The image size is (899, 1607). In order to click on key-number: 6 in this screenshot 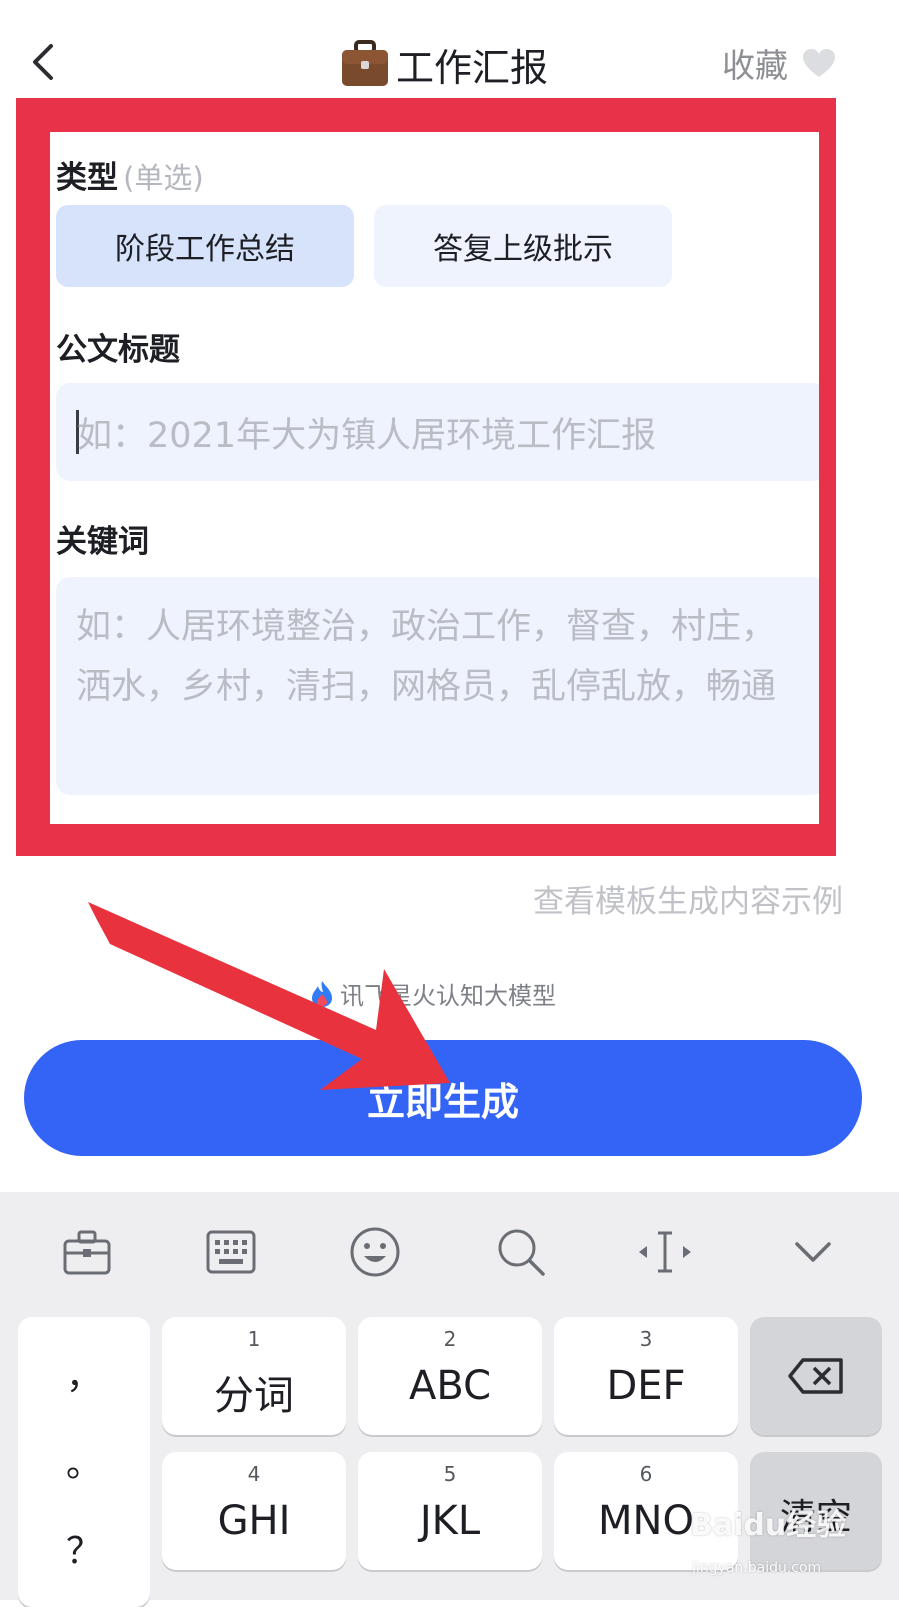, I will do `click(646, 1474)`.